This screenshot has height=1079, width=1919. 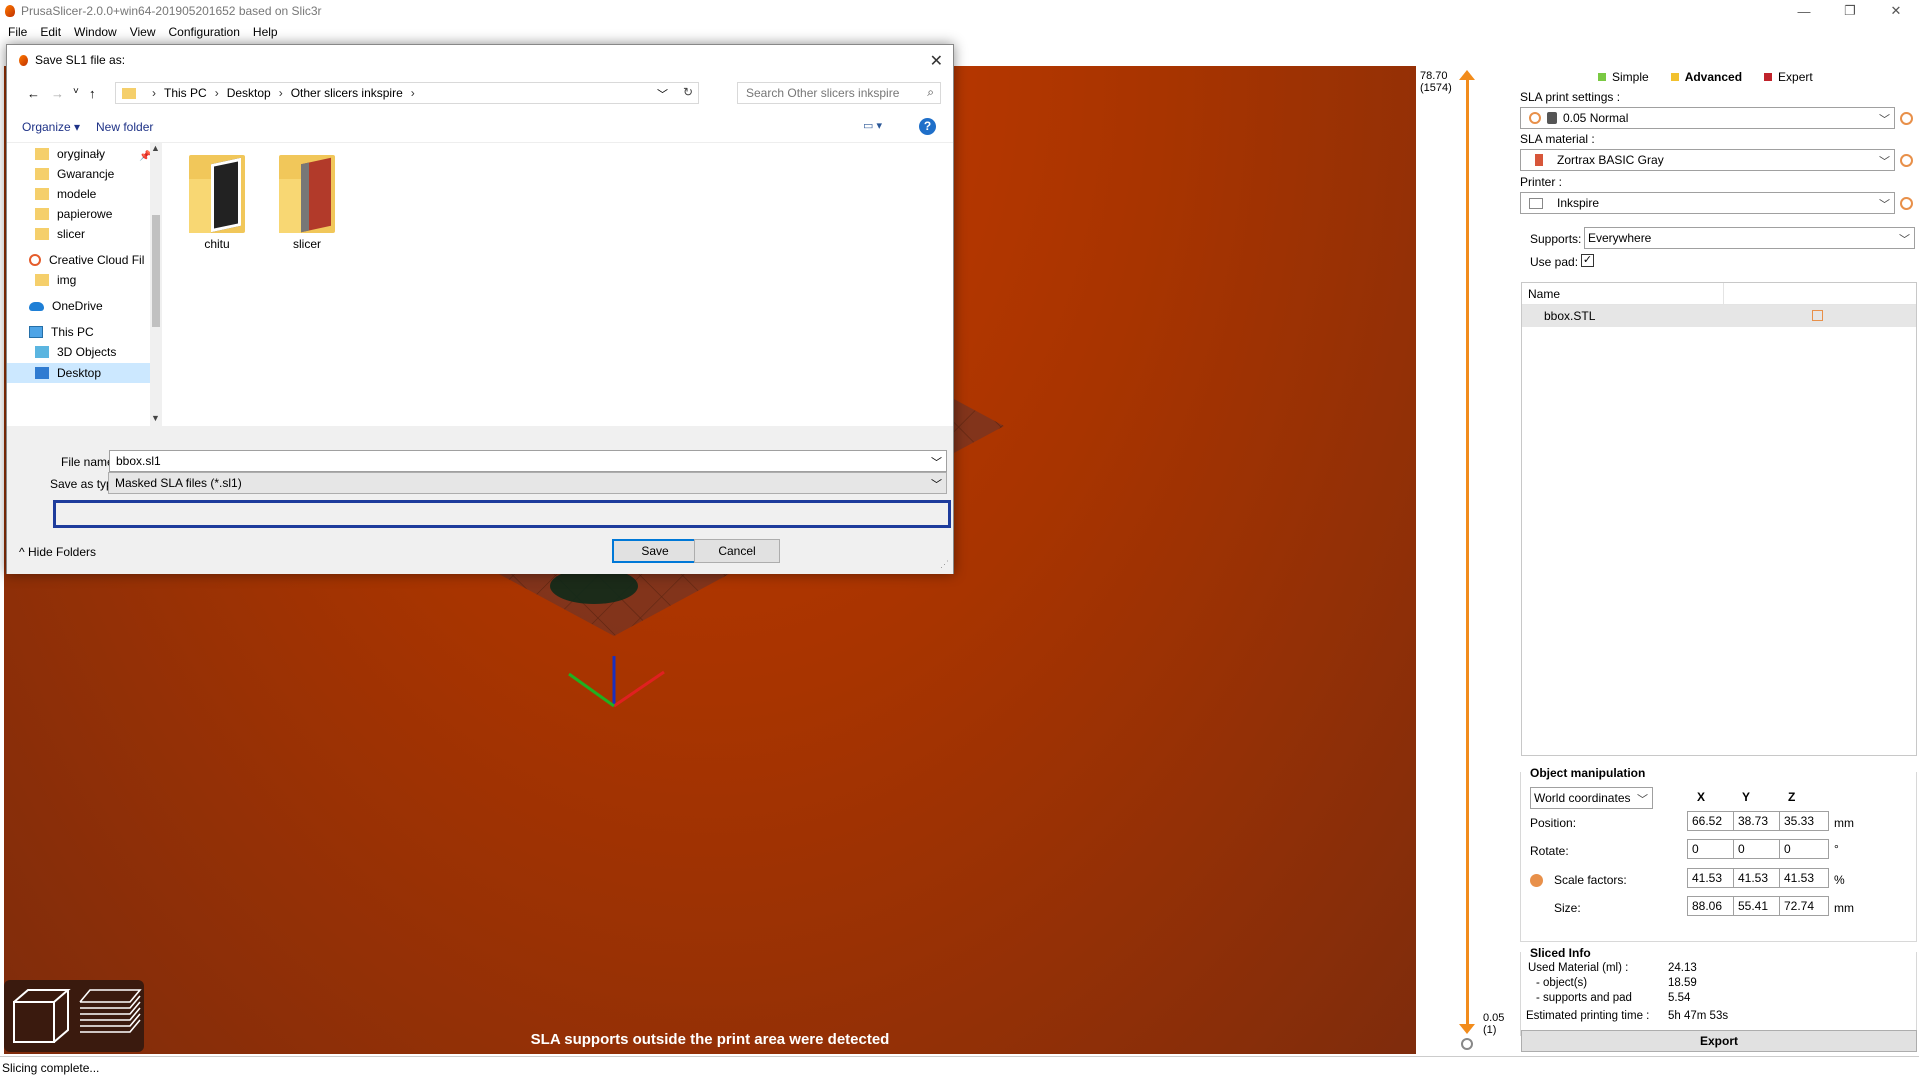 I want to click on file-name-input: bbox.sl1 ﹀, so click(x=528, y=461).